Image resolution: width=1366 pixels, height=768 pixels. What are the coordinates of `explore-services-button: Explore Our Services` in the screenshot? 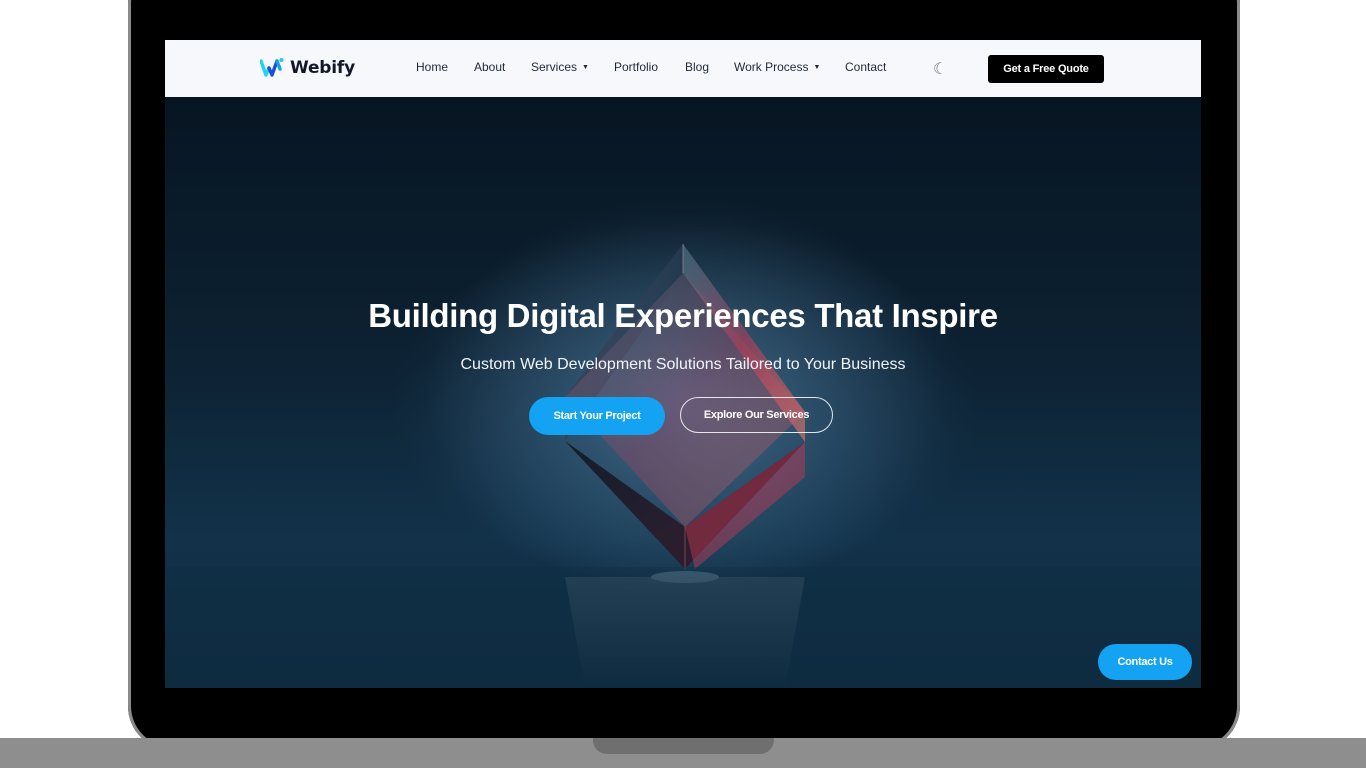 It's located at (756, 415).